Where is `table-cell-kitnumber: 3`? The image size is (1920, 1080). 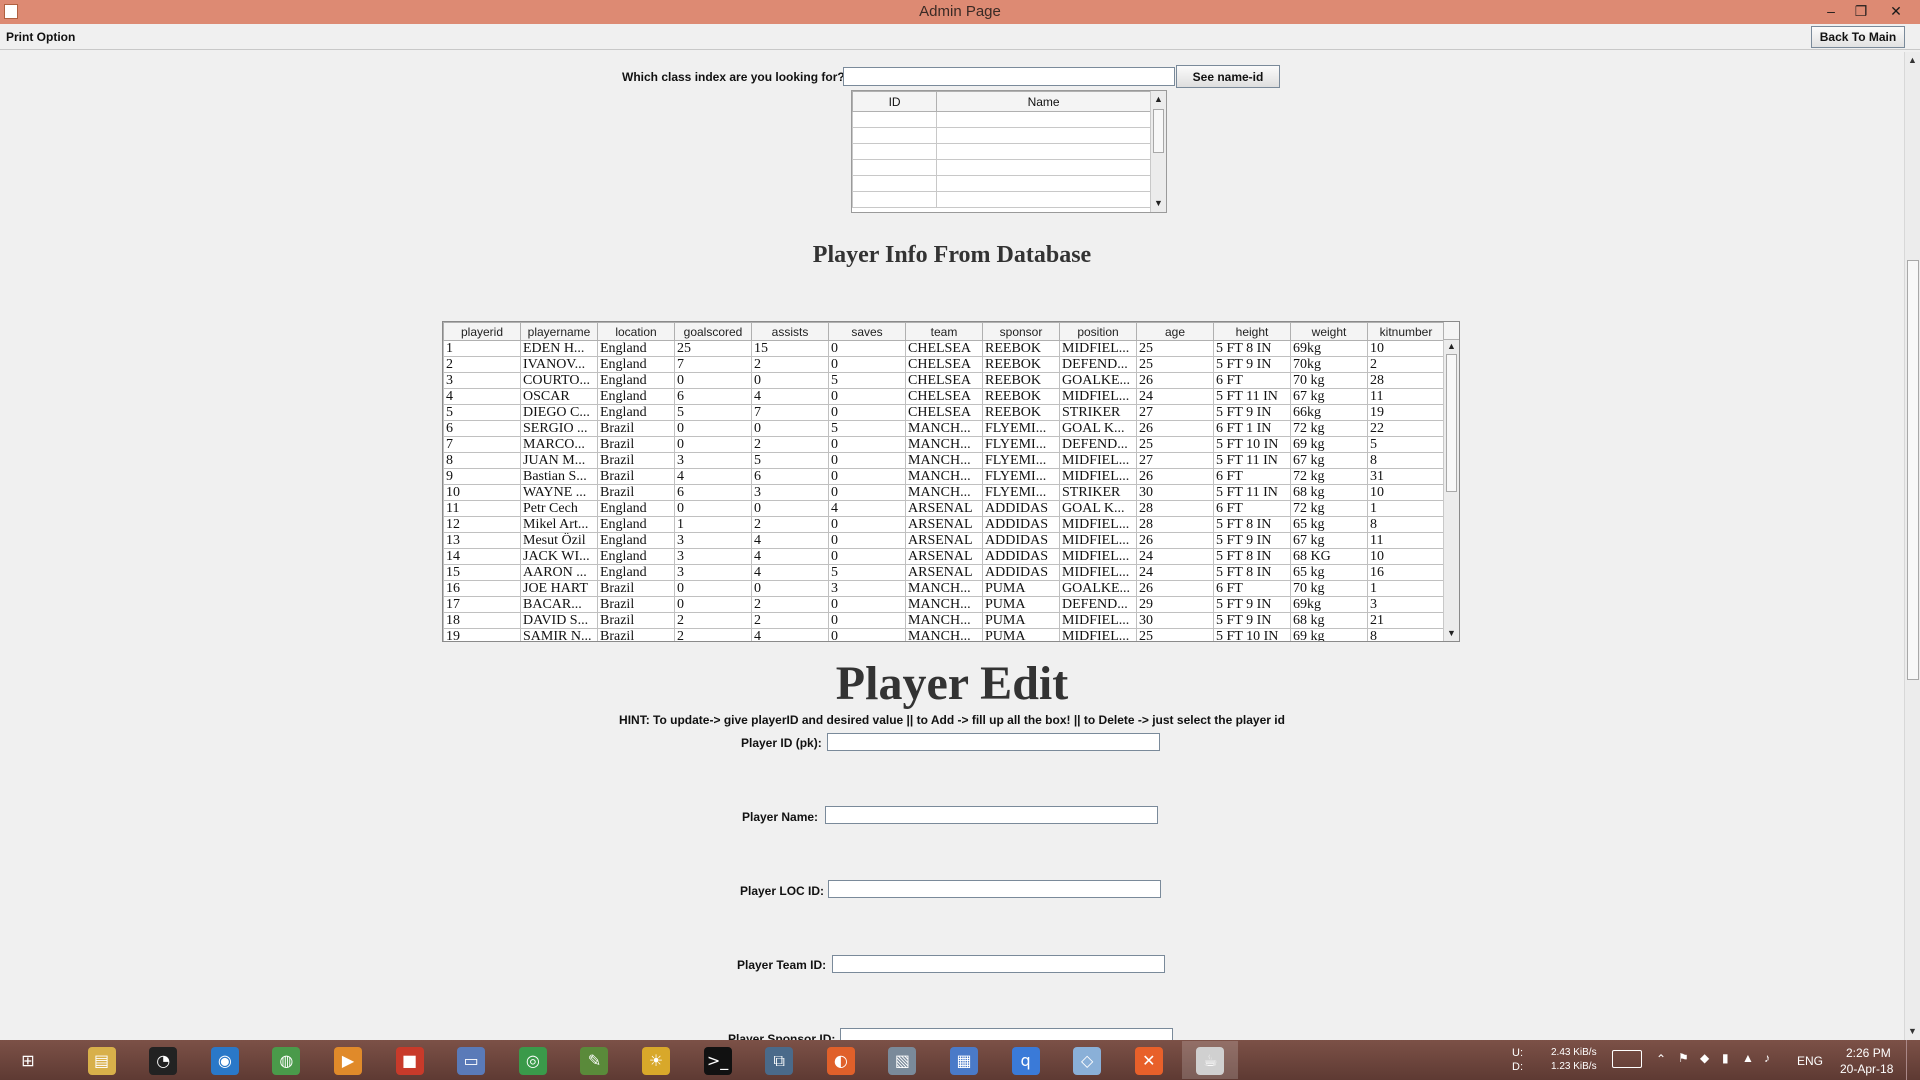 table-cell-kitnumber: 3 is located at coordinates (1406, 604).